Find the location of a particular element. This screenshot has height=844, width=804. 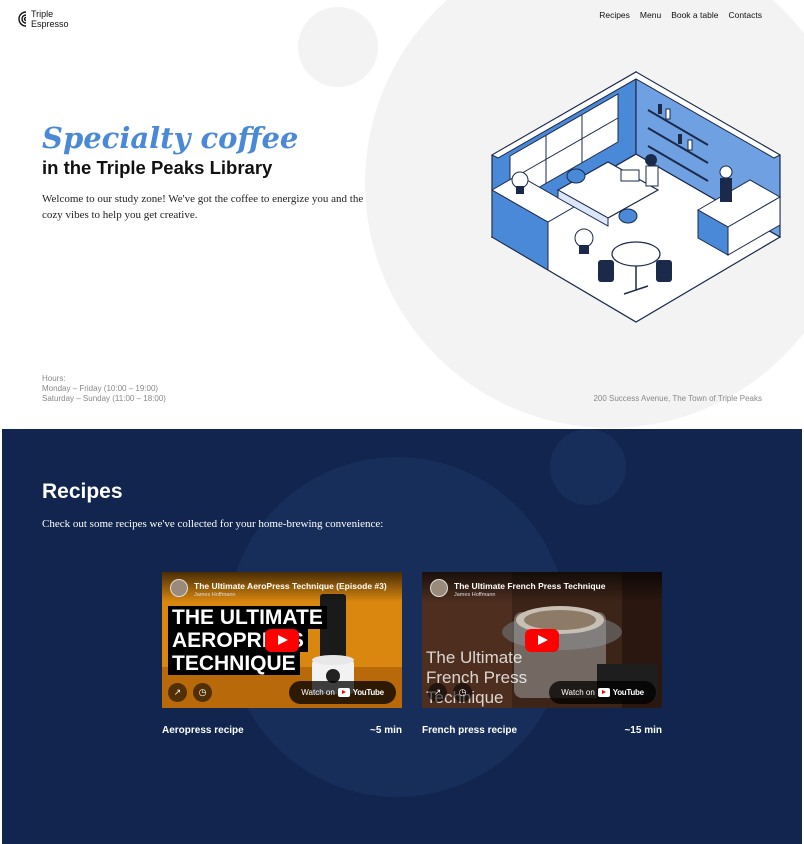

recipes-title: Recipes is located at coordinates (82, 491).